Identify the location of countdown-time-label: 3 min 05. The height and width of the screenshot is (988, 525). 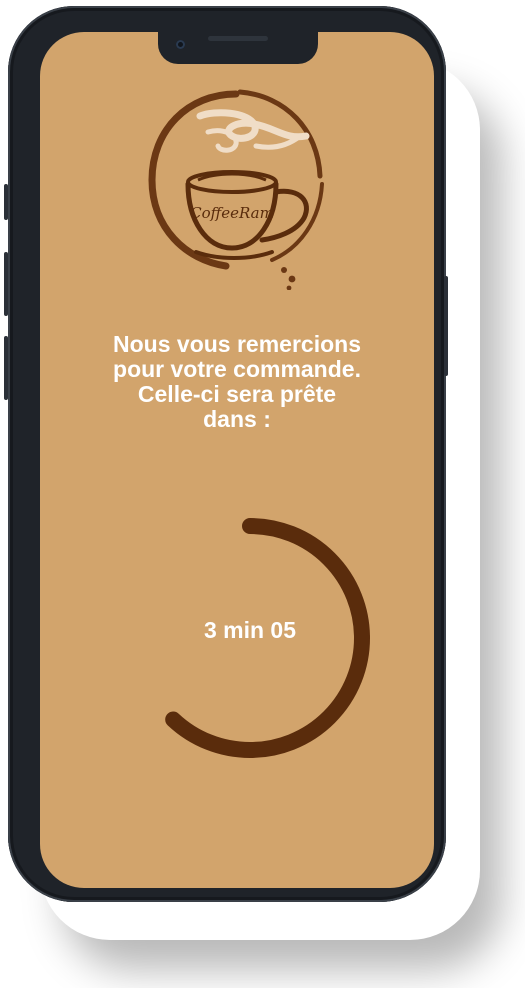
(250, 630).